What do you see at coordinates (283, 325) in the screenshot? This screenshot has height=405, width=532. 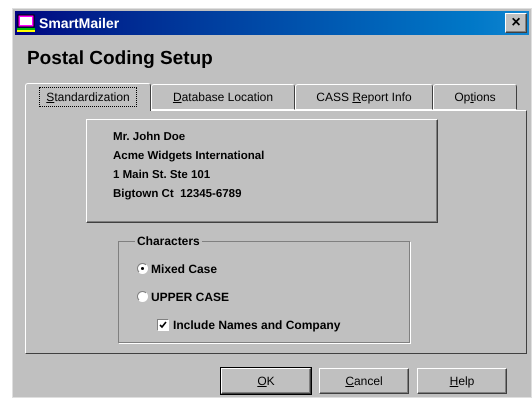 I see `checkbox-option: Include Names and Company` at bounding box center [283, 325].